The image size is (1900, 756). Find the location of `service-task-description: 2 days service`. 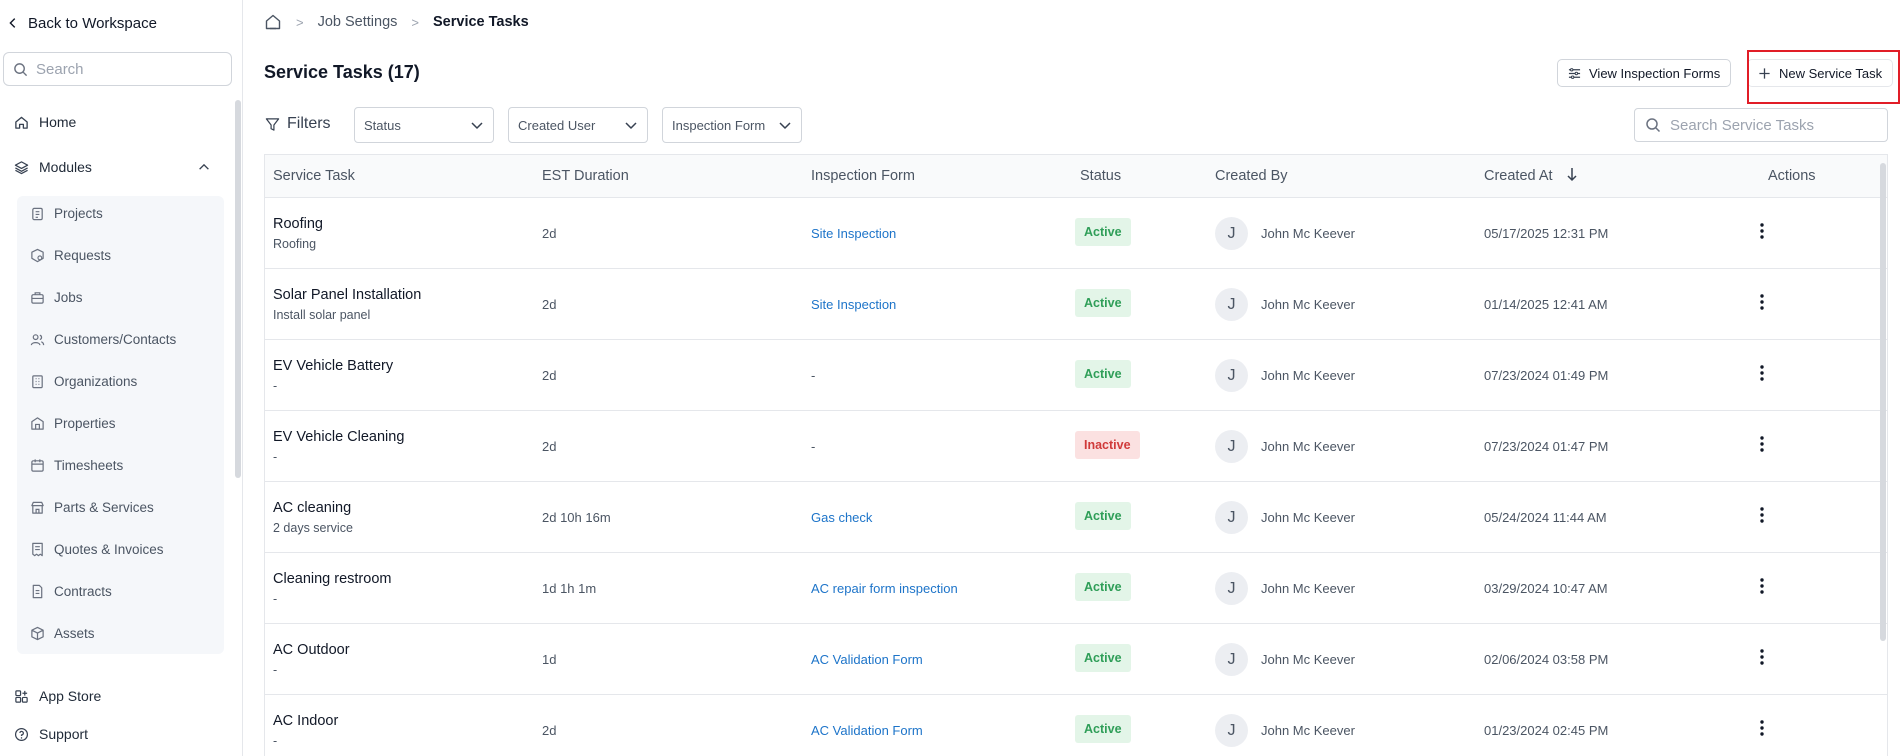

service-task-description: 2 days service is located at coordinates (313, 528).